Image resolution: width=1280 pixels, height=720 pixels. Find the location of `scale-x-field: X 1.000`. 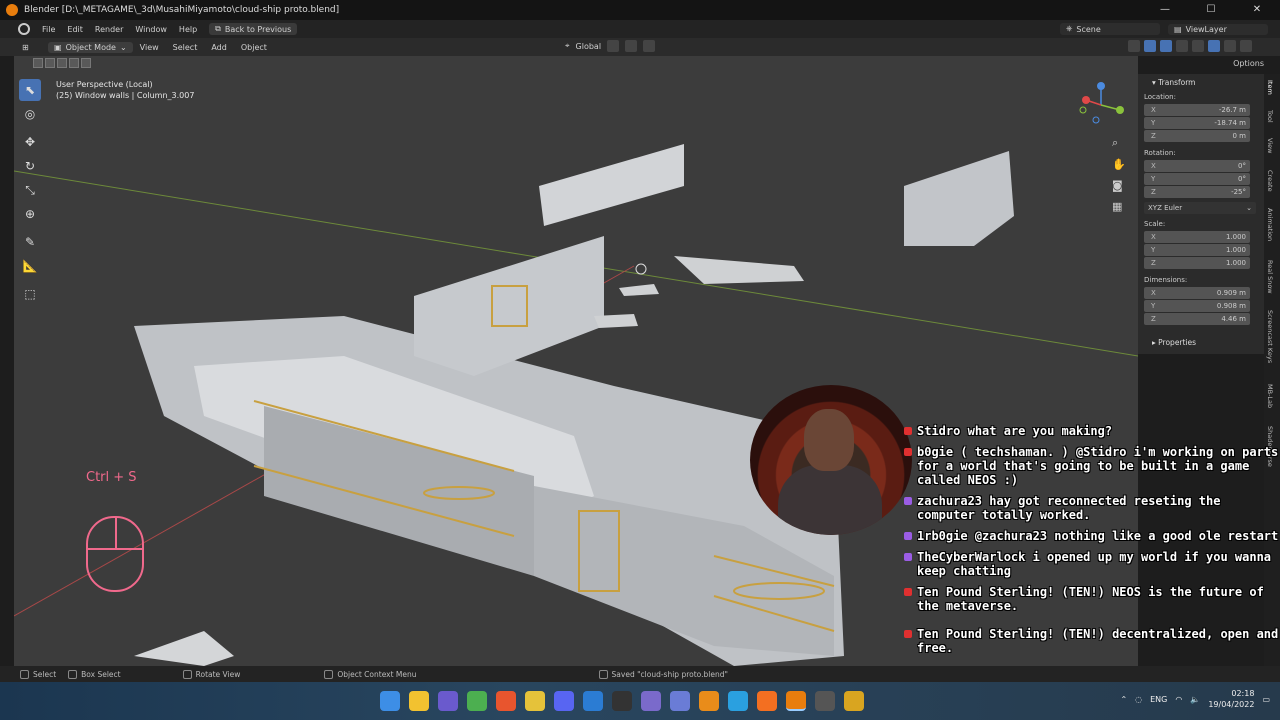

scale-x-field: X 1.000 is located at coordinates (1197, 237).